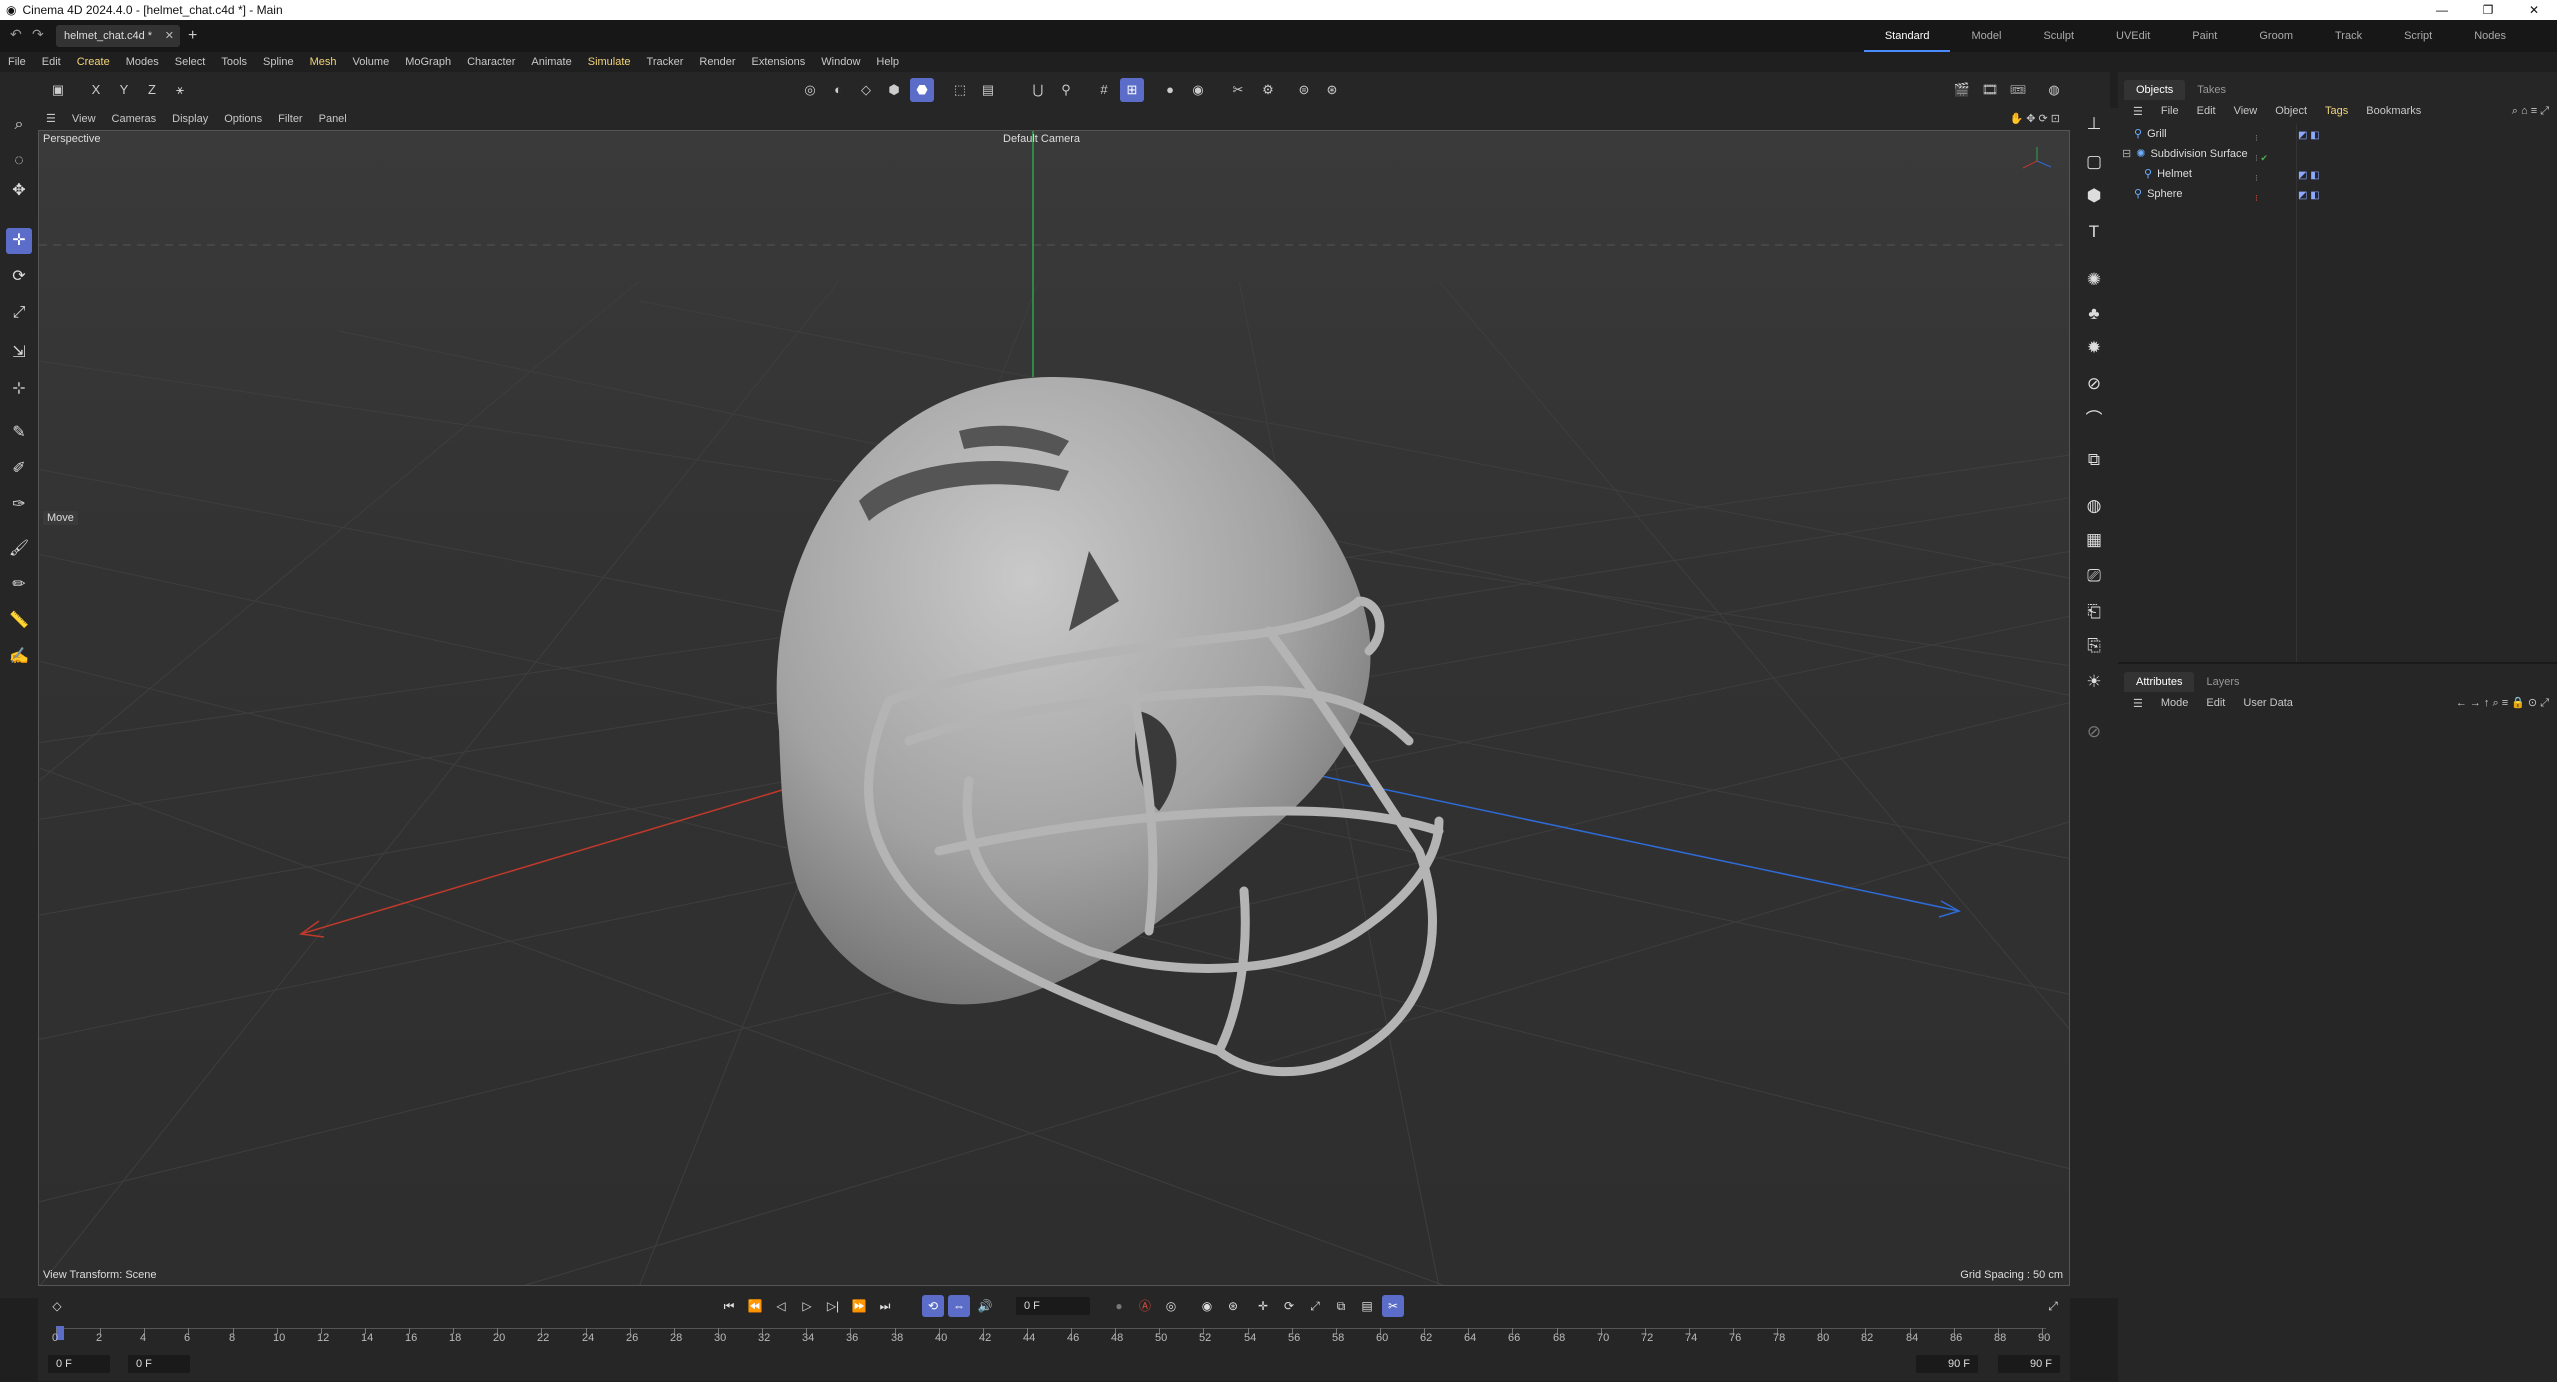 This screenshot has width=2557, height=1382. What do you see at coordinates (1986, 36) in the screenshot?
I see `layout-model: Model` at bounding box center [1986, 36].